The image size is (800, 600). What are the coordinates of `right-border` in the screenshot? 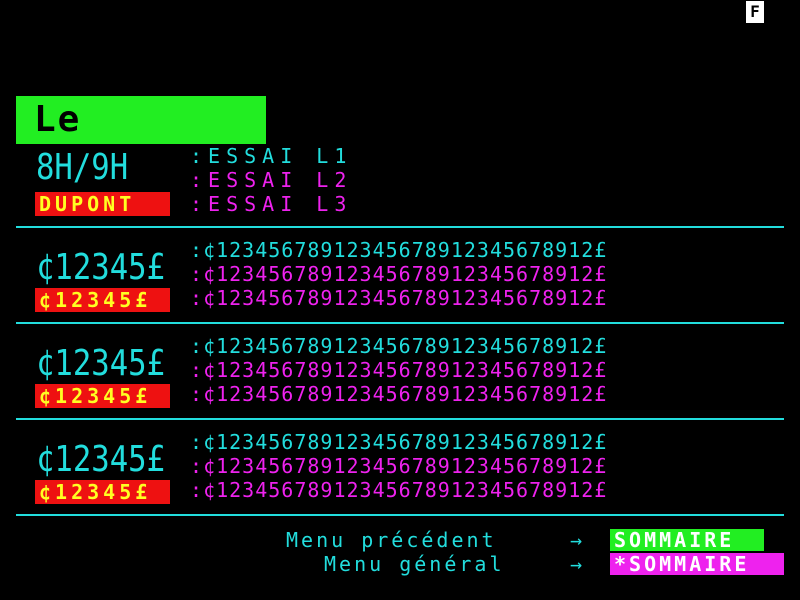 It's located at (792, 300).